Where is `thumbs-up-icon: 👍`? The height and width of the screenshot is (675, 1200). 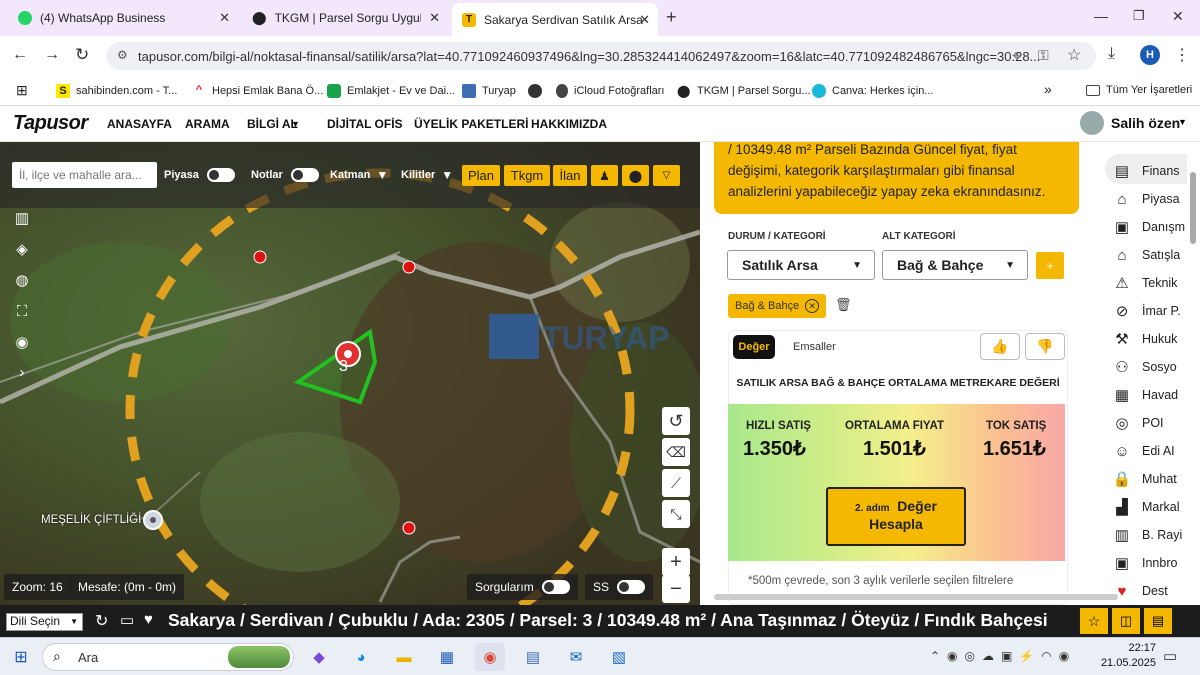 thumbs-up-icon: 👍 is located at coordinates (1000, 346).